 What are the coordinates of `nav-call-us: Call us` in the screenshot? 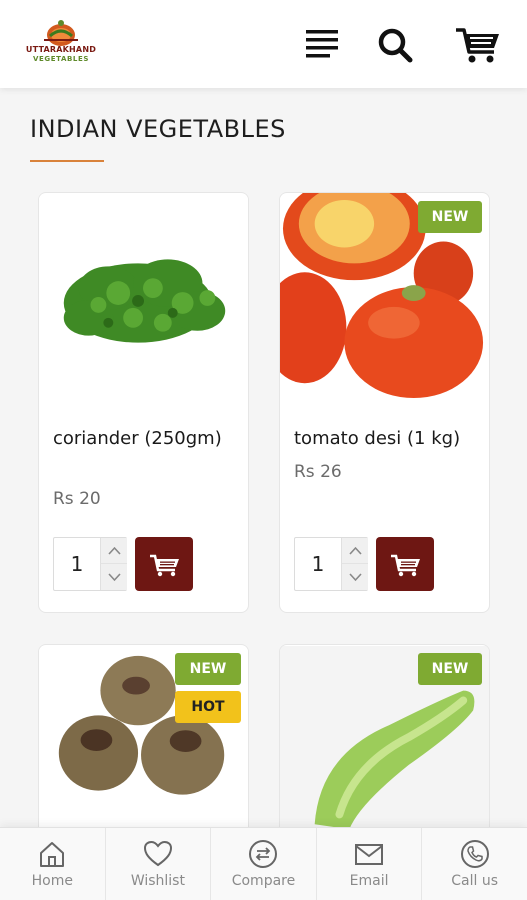 It's located at (474, 864).